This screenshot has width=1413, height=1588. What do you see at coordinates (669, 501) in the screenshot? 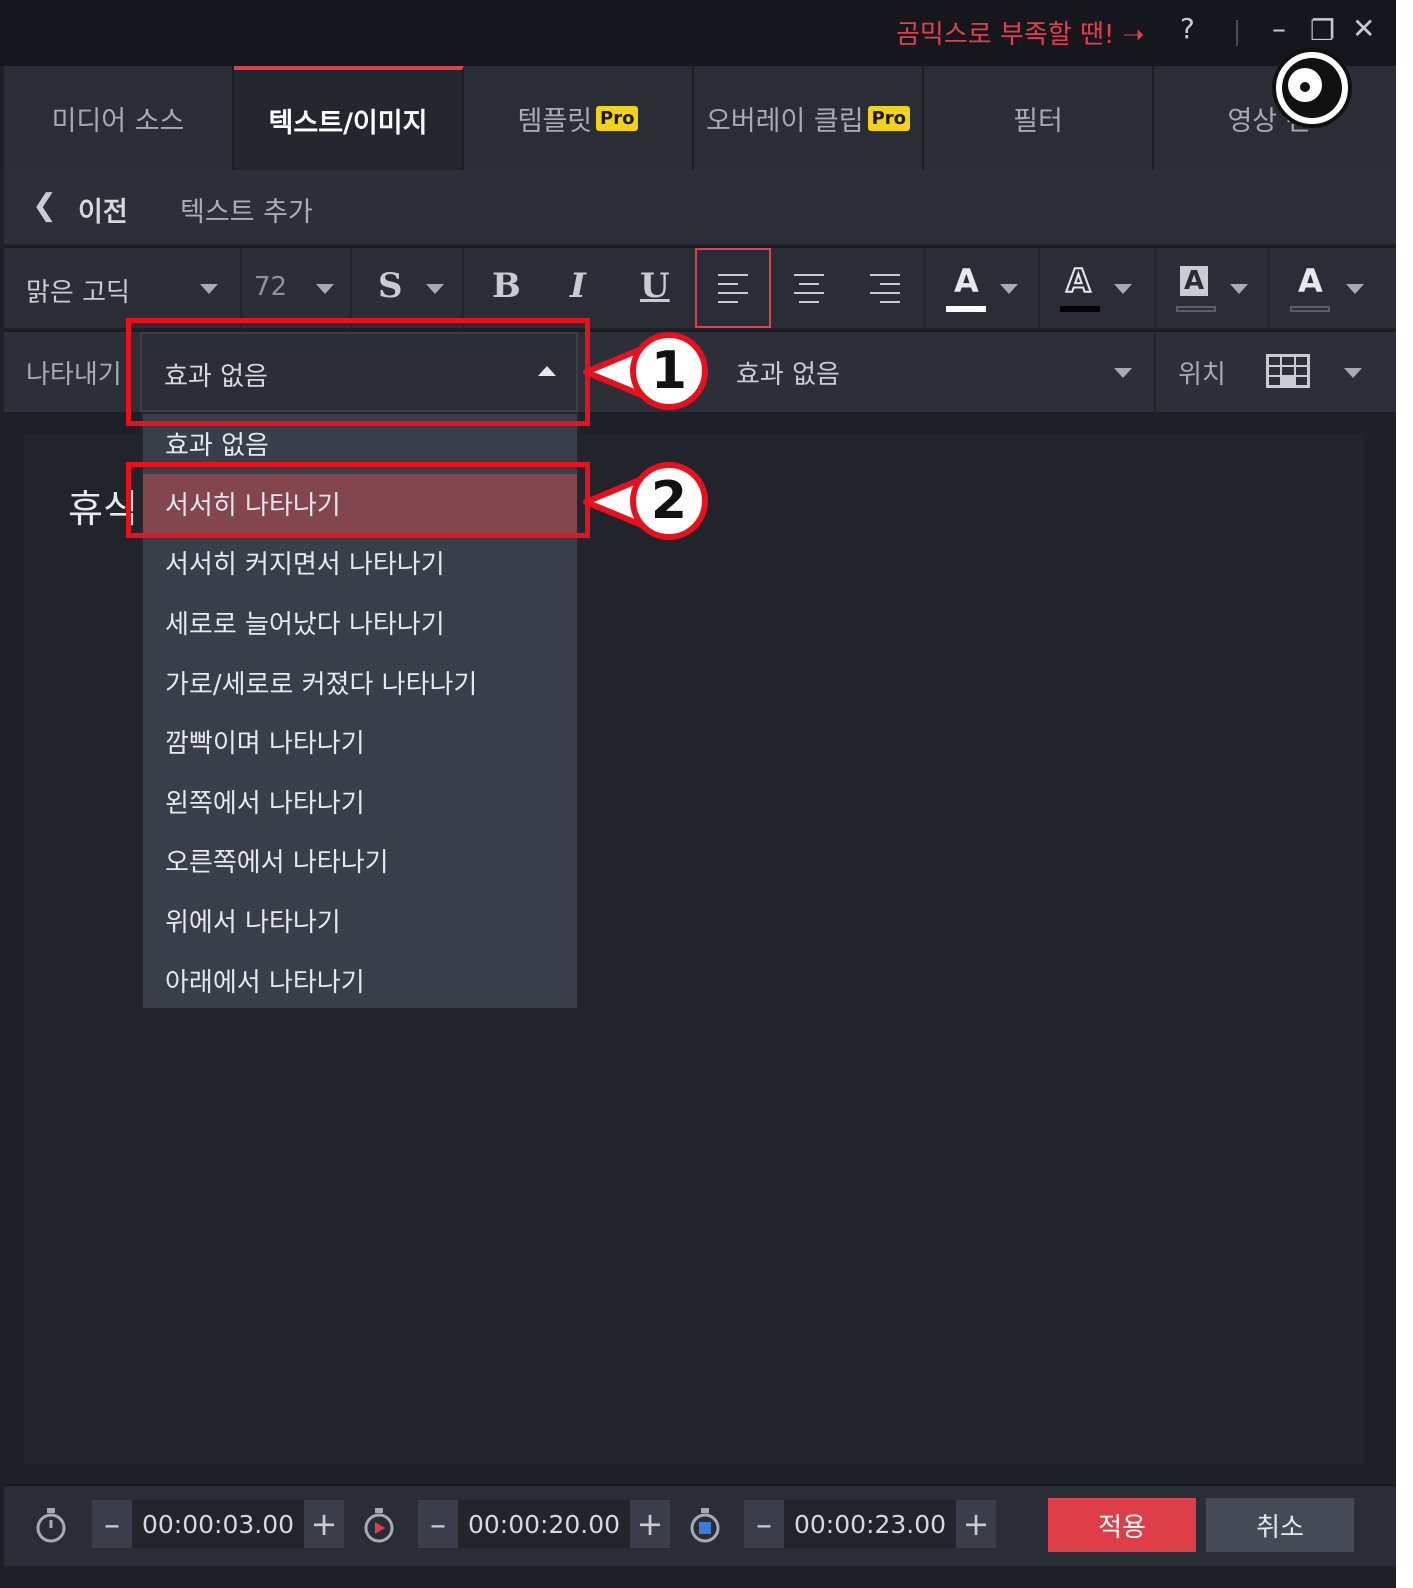
I see `callout-step-2: 2` at bounding box center [669, 501].